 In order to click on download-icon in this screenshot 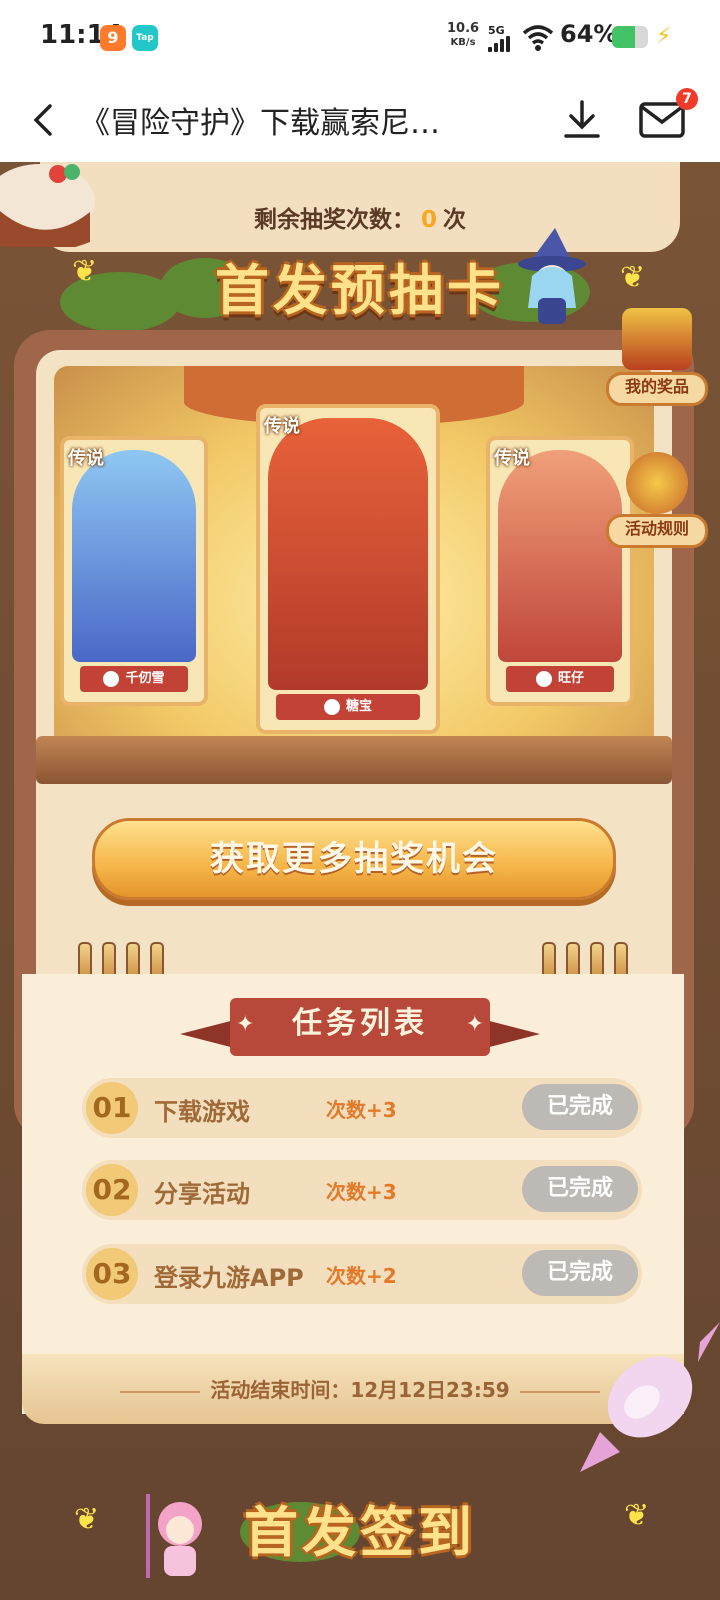, I will do `click(582, 120)`.